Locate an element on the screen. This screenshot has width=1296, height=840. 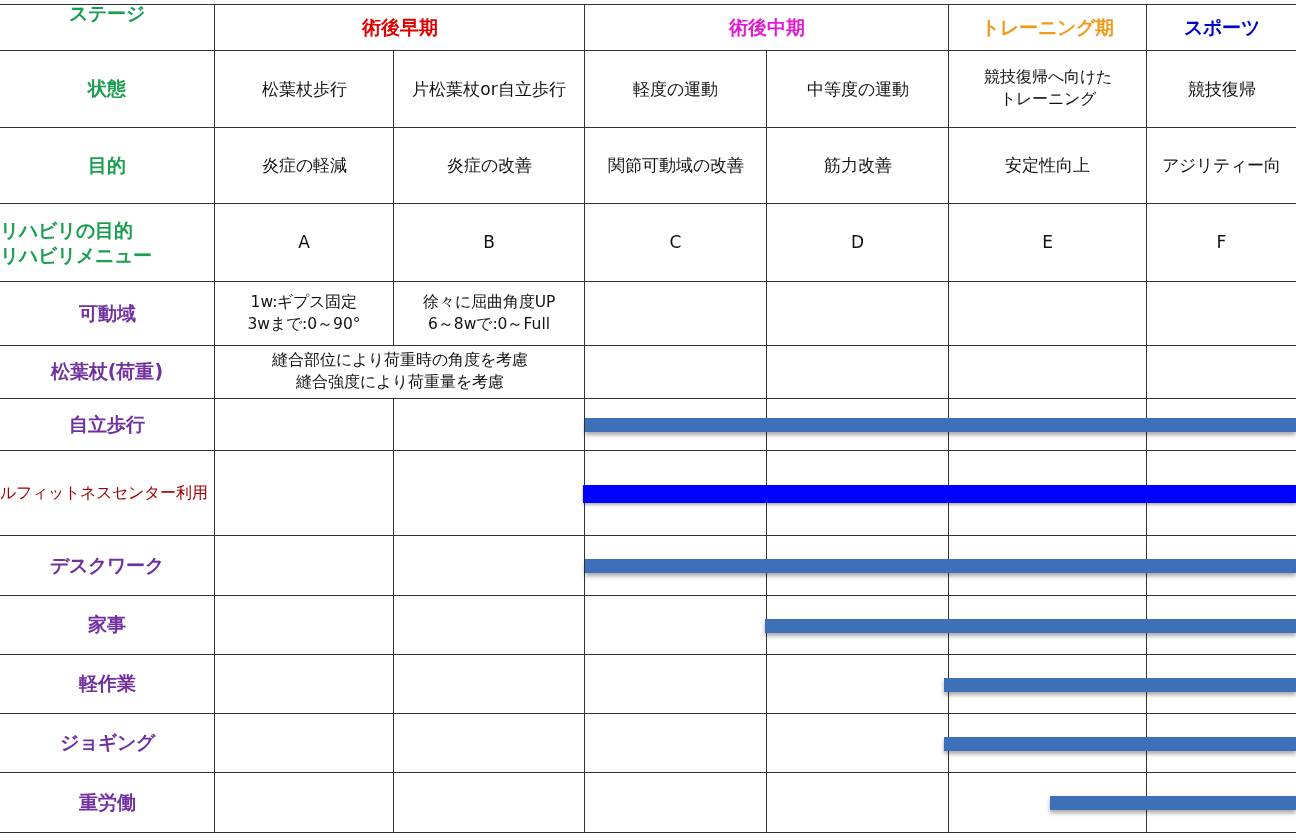
row-header: 状態 is located at coordinates (107, 89).